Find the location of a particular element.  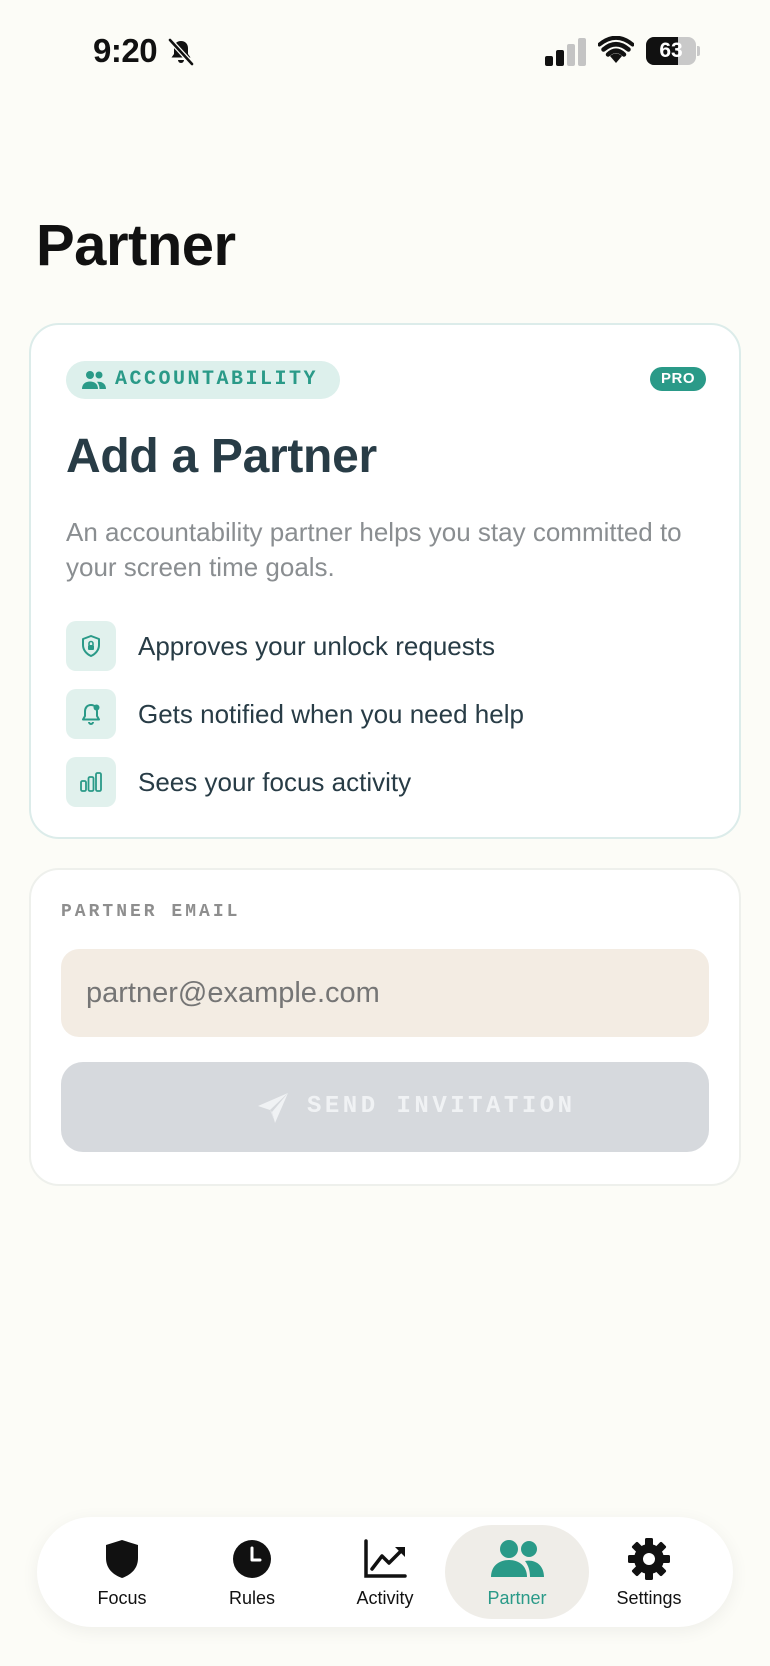

tab-label: Partner is located at coordinates (517, 1598).